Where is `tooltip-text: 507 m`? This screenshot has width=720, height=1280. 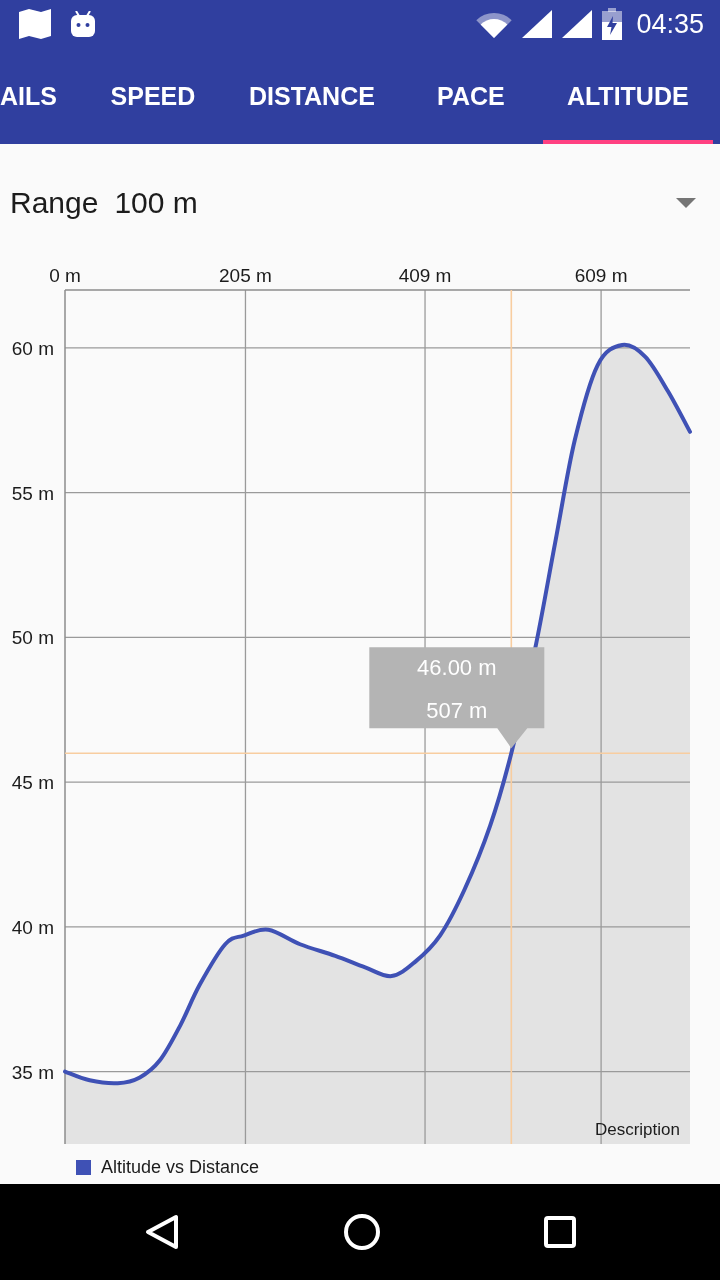
tooltip-text: 507 m is located at coordinates (457, 711).